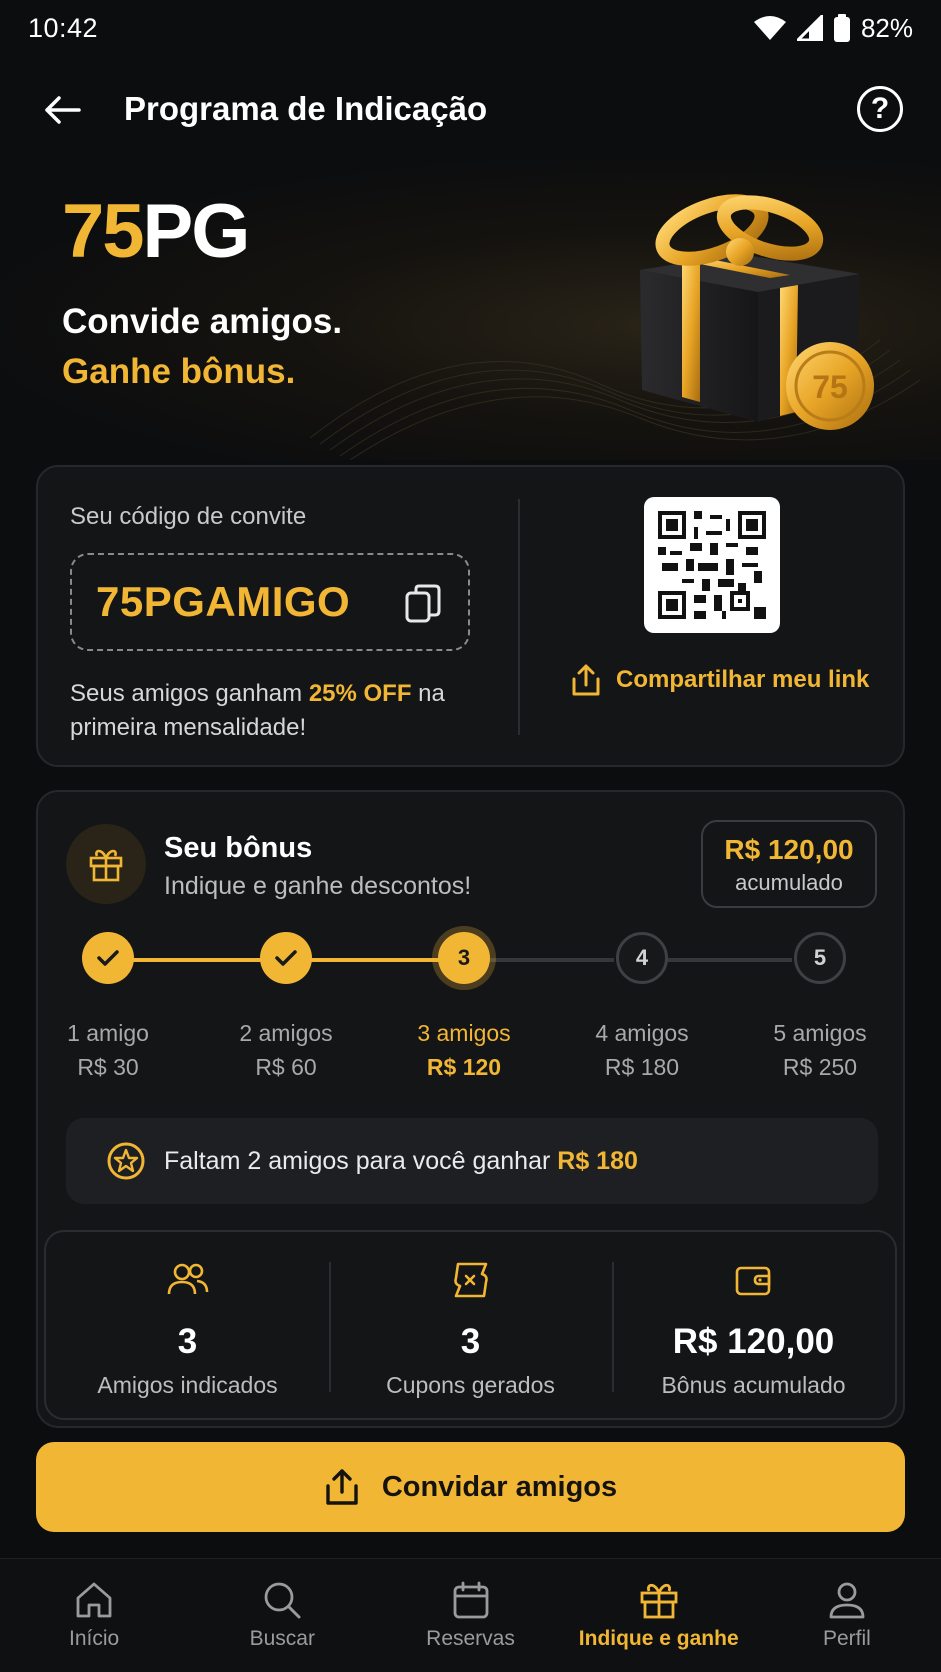 The height and width of the screenshot is (1672, 941). Describe the element at coordinates (282, 1638) in the screenshot. I see `nav-label: Buscar` at that location.